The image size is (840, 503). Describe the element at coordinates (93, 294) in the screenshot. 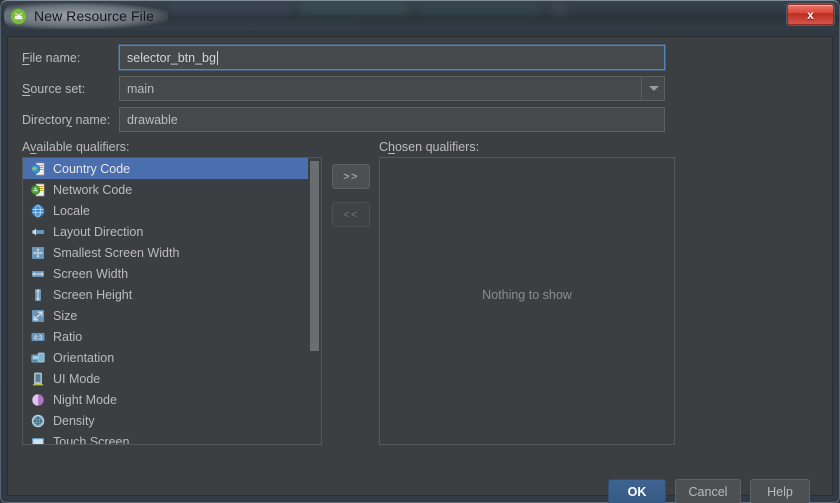

I see `list-item-label: Screen Height` at that location.